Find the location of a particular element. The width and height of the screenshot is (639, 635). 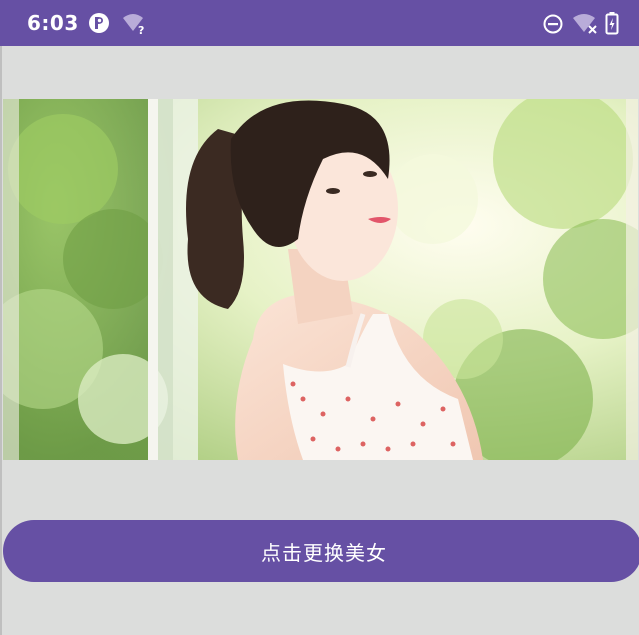

do-not-disturb-icon is located at coordinates (553, 26).